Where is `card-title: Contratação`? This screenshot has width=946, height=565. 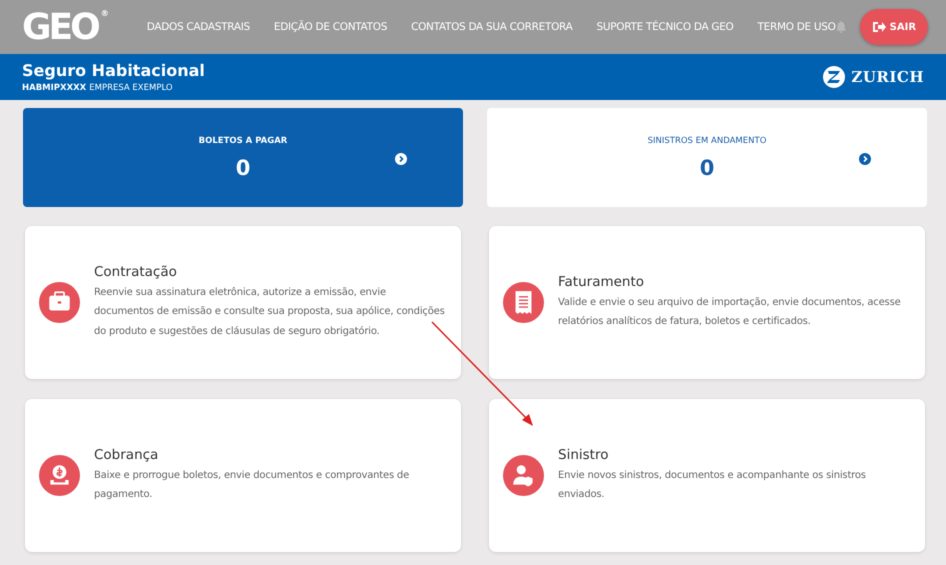
card-title: Contratação is located at coordinates (136, 272).